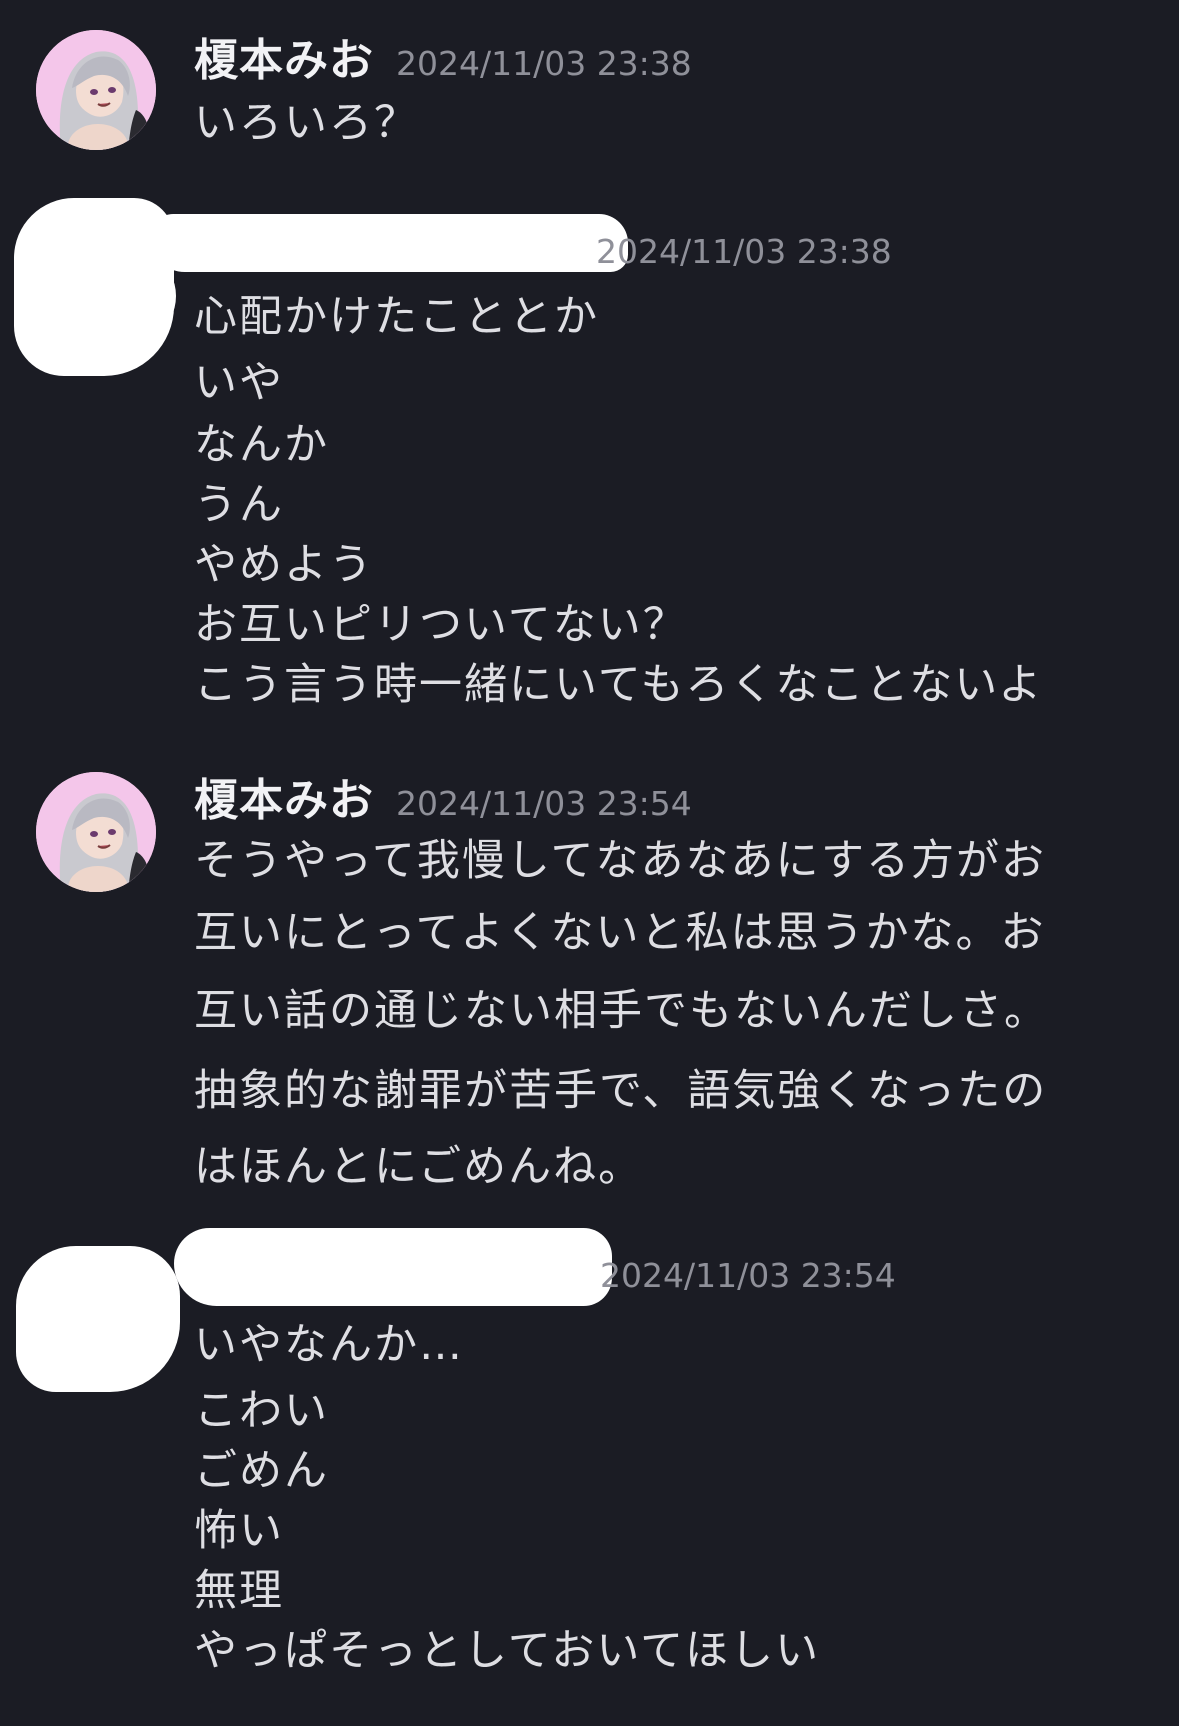 The width and height of the screenshot is (1179, 1726). What do you see at coordinates (239, 1591) in the screenshot?
I see `message-line: 無理` at bounding box center [239, 1591].